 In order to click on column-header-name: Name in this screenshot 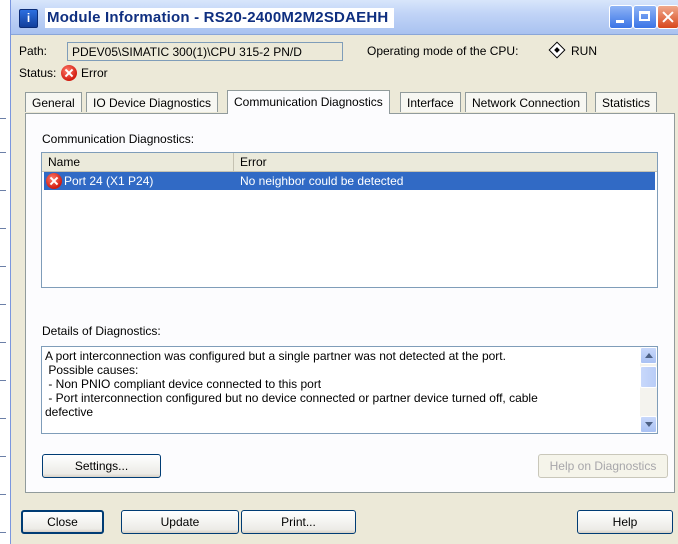, I will do `click(138, 162)`.